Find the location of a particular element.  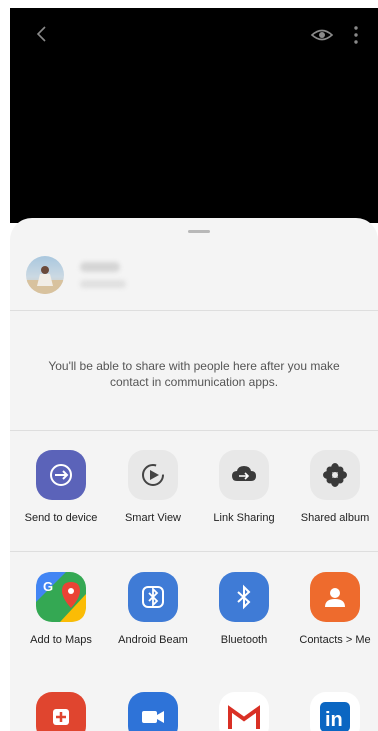

linkedin-icon: in is located at coordinates (335, 711).